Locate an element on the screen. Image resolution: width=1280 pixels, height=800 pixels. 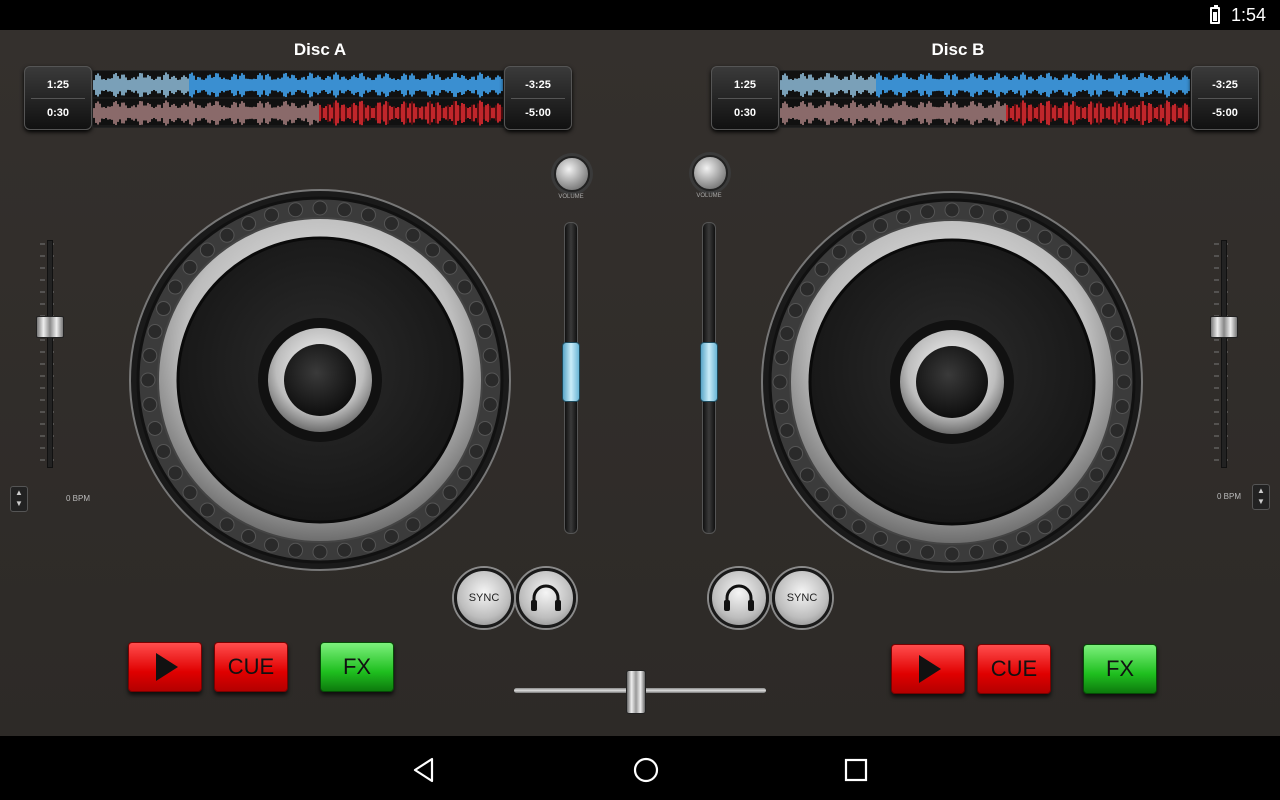
deck-b-elapsed-top: 1:25 is located at coordinates (745, 85).